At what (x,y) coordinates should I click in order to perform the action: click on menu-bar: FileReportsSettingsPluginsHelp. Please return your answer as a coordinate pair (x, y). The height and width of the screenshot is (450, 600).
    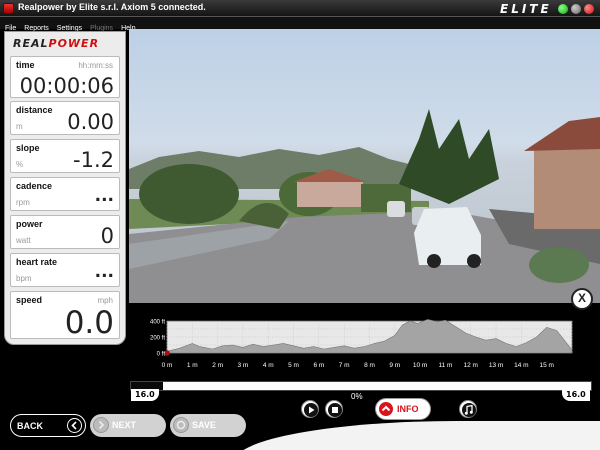
    Looking at the image, I should click on (300, 24).